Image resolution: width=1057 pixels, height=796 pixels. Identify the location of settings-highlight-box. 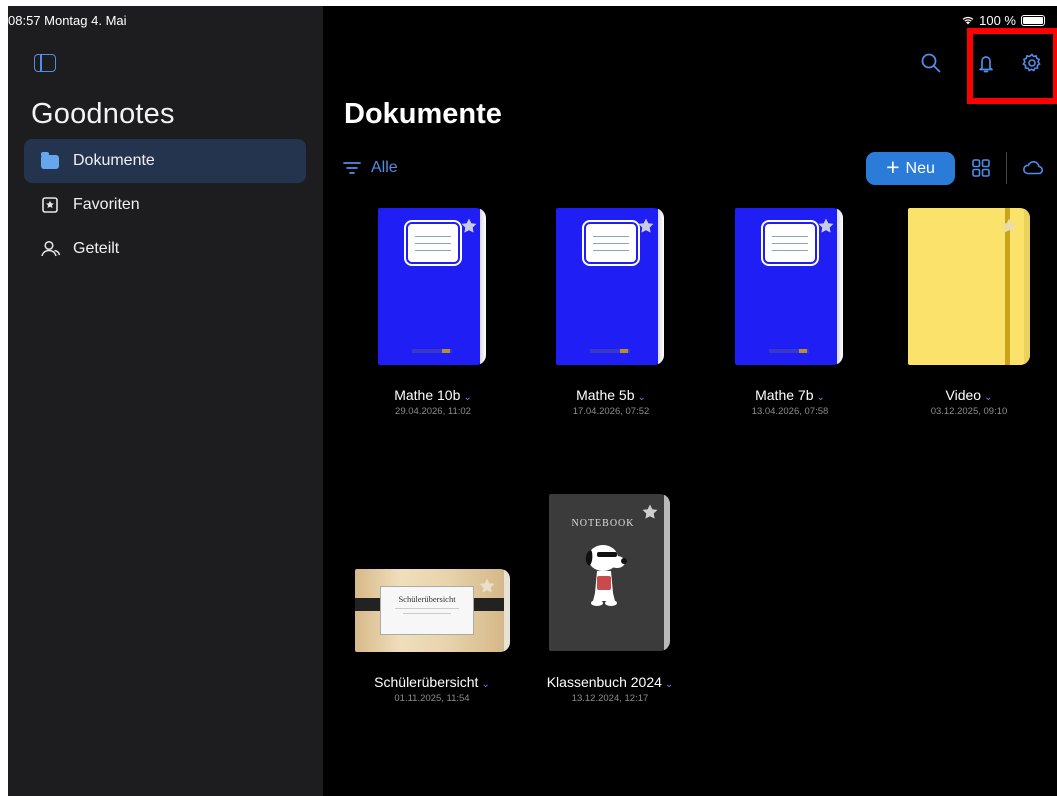
(1012, 66).